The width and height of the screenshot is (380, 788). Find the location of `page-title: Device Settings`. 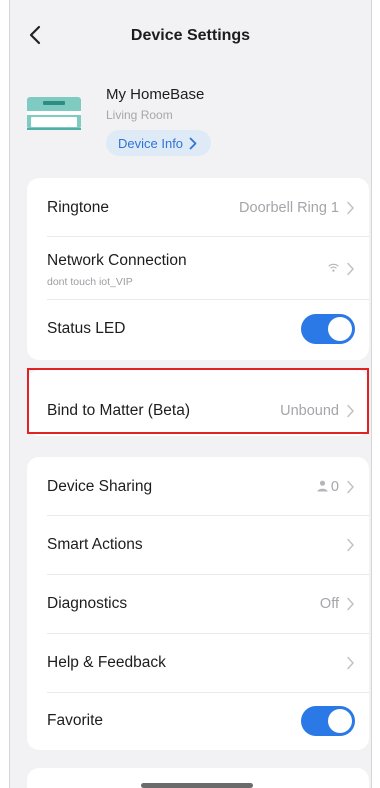

page-title: Device Settings is located at coordinates (190, 35).